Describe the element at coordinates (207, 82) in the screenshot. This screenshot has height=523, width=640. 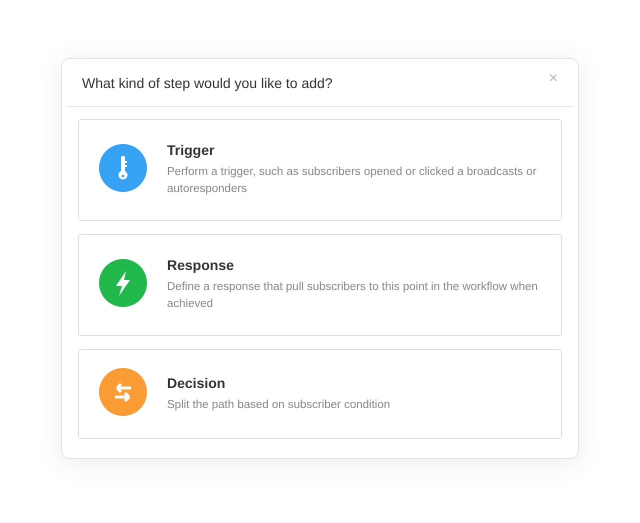
I see `dialog-title: What kind of step would you like to add?` at that location.